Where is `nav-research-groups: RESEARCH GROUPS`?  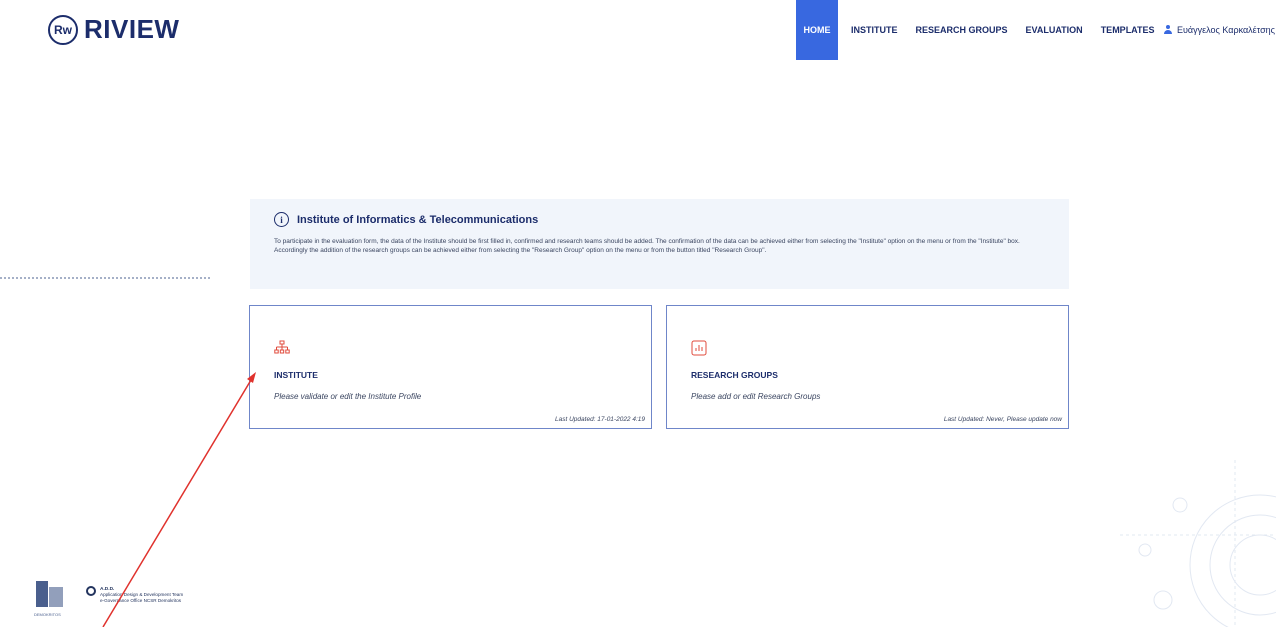 nav-research-groups: RESEARCH GROUPS is located at coordinates (962, 30).